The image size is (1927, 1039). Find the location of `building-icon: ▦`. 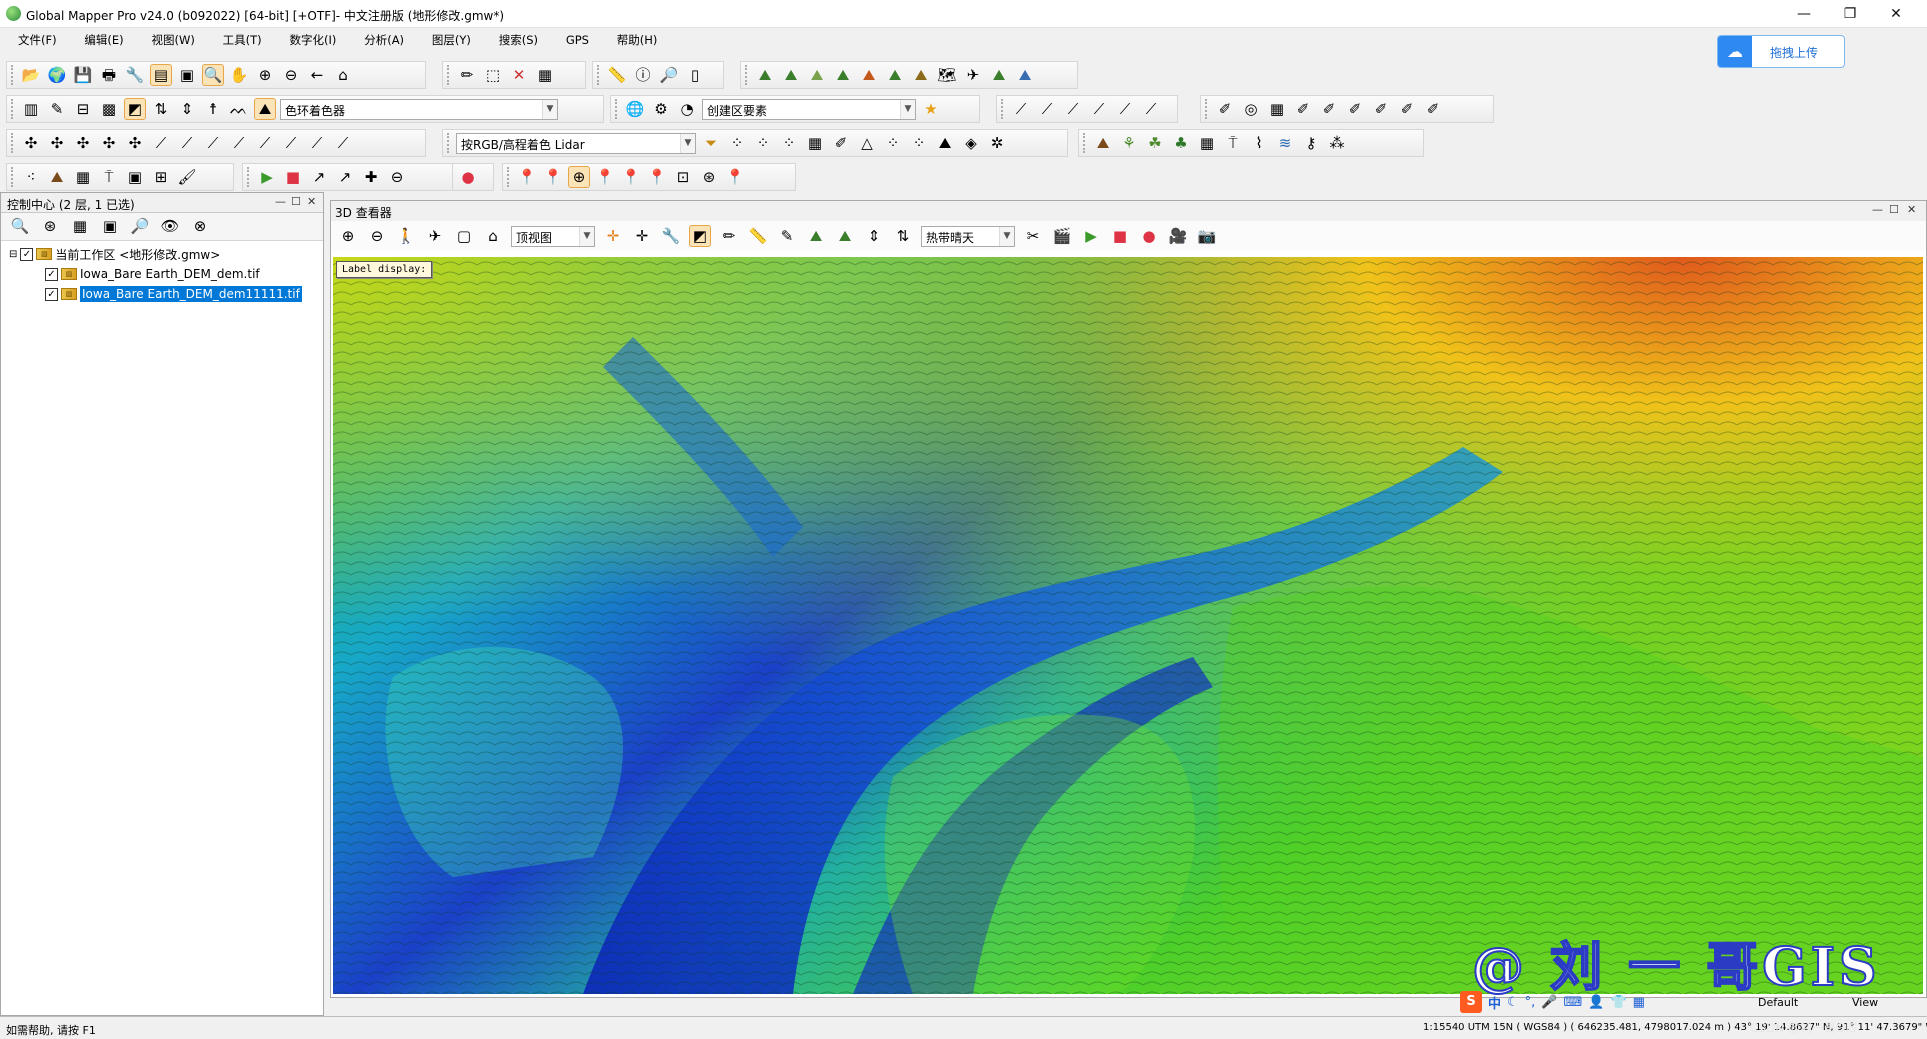

building-icon: ▦ is located at coordinates (1207, 143).